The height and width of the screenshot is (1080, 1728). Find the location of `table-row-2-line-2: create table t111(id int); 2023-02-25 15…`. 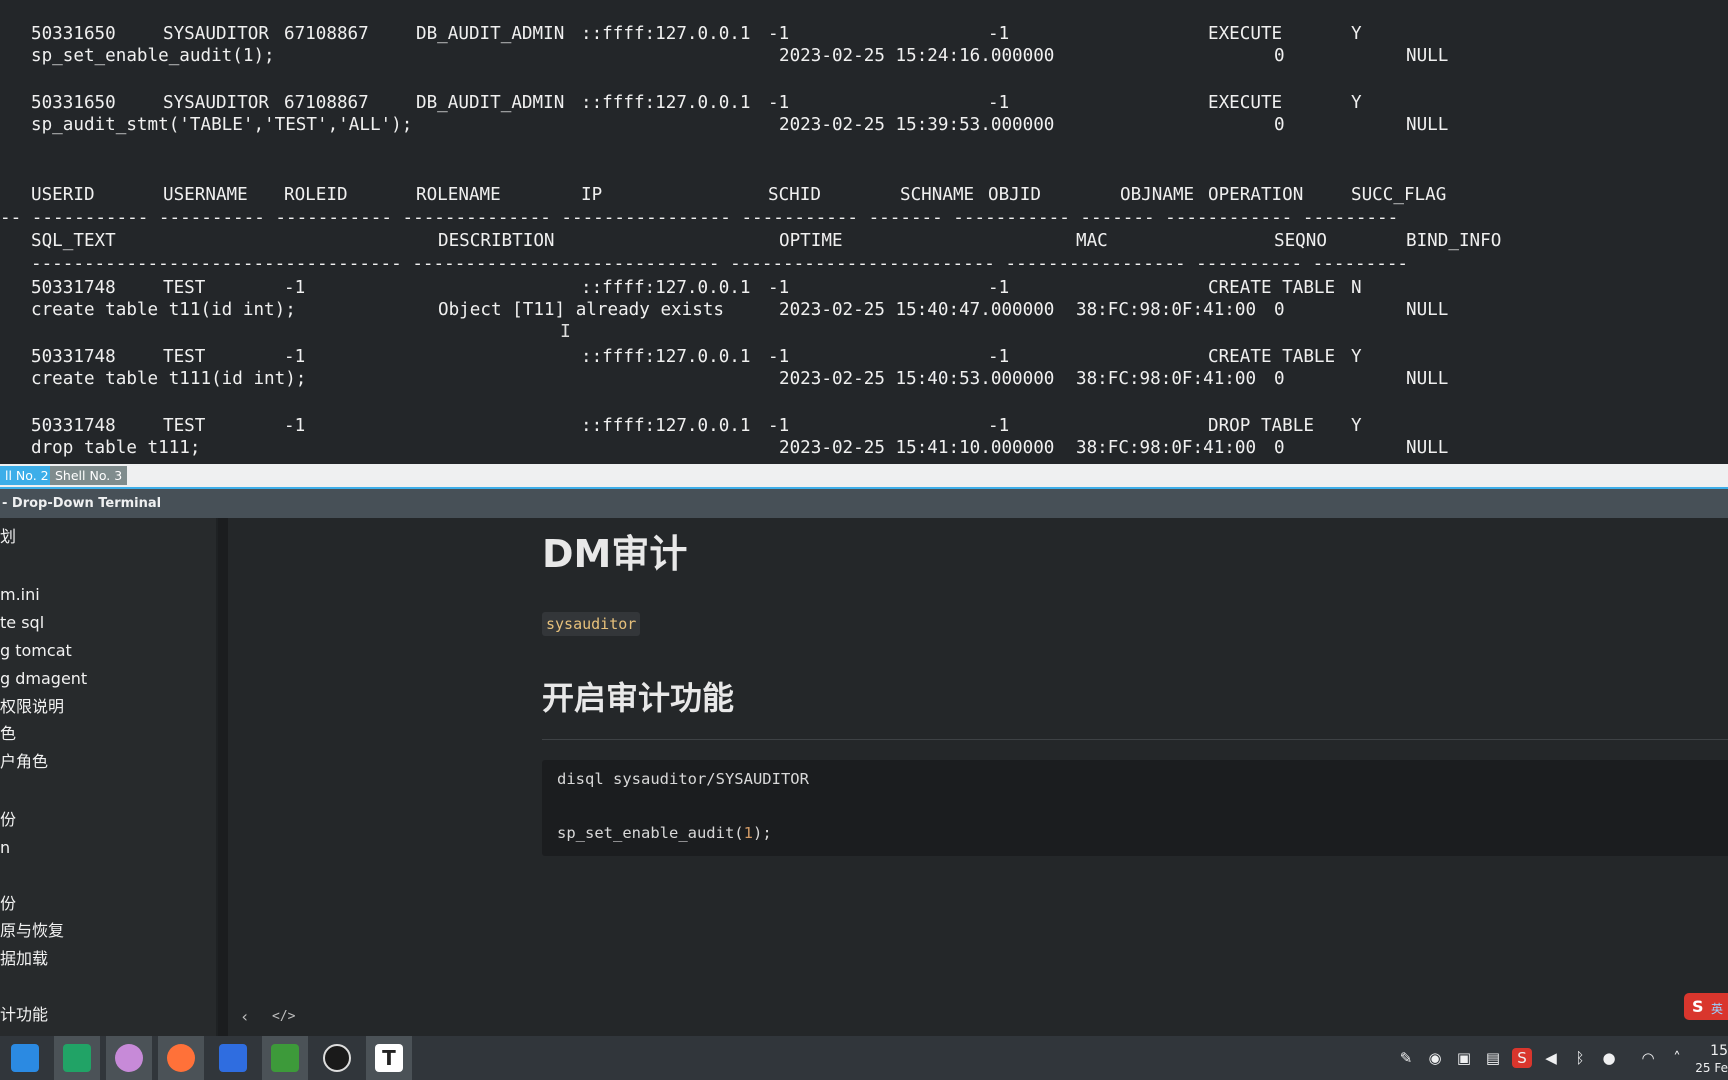

table-row-2-line-2: create table t111(id int); 2023-02-25 15… is located at coordinates (724, 379).